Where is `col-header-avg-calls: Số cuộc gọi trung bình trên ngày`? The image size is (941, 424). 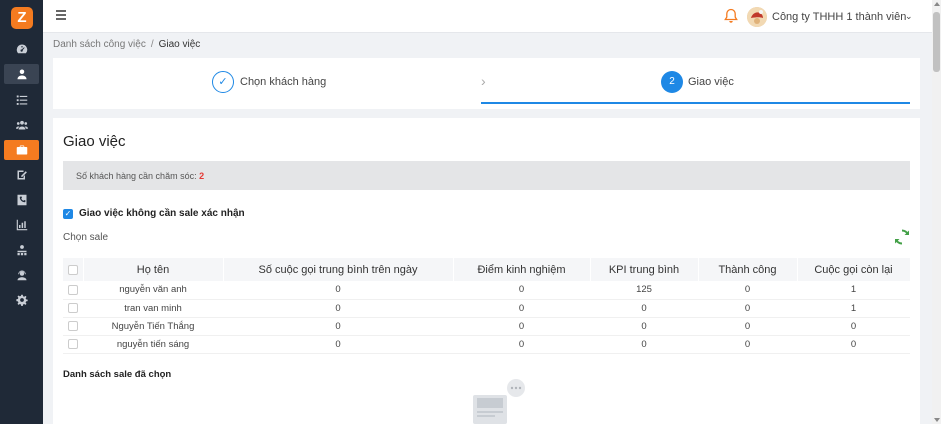 col-header-avg-calls: Số cuộc gọi trung bình trên ngày is located at coordinates (338, 269).